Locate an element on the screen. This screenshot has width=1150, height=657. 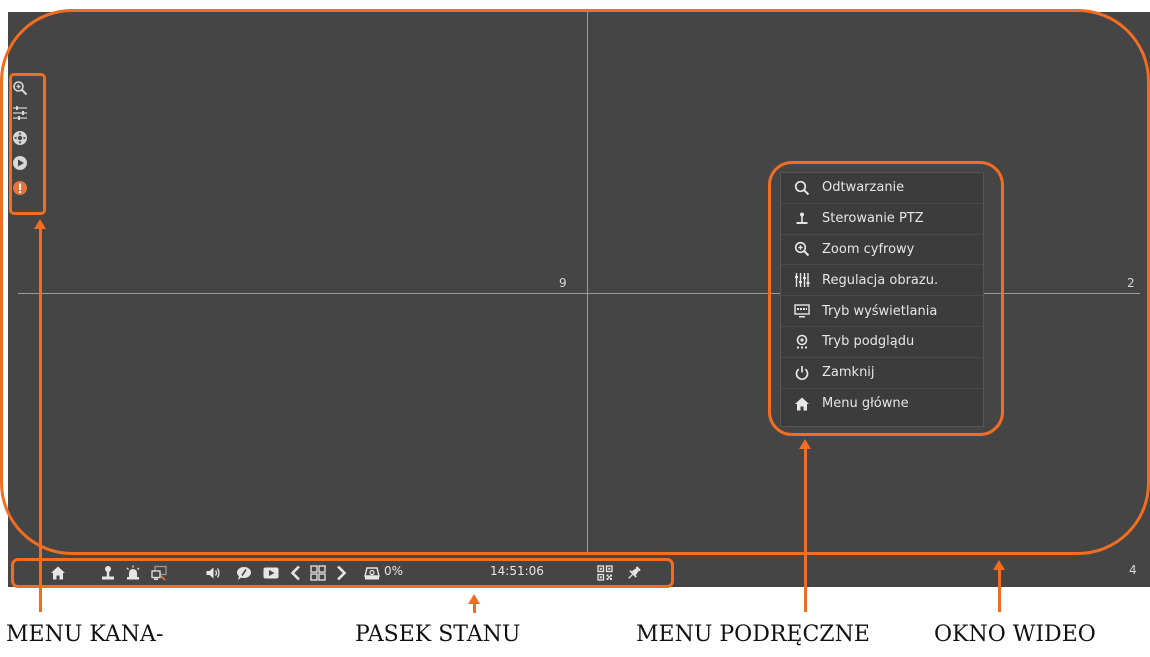
search-icon is located at coordinates (802, 188).